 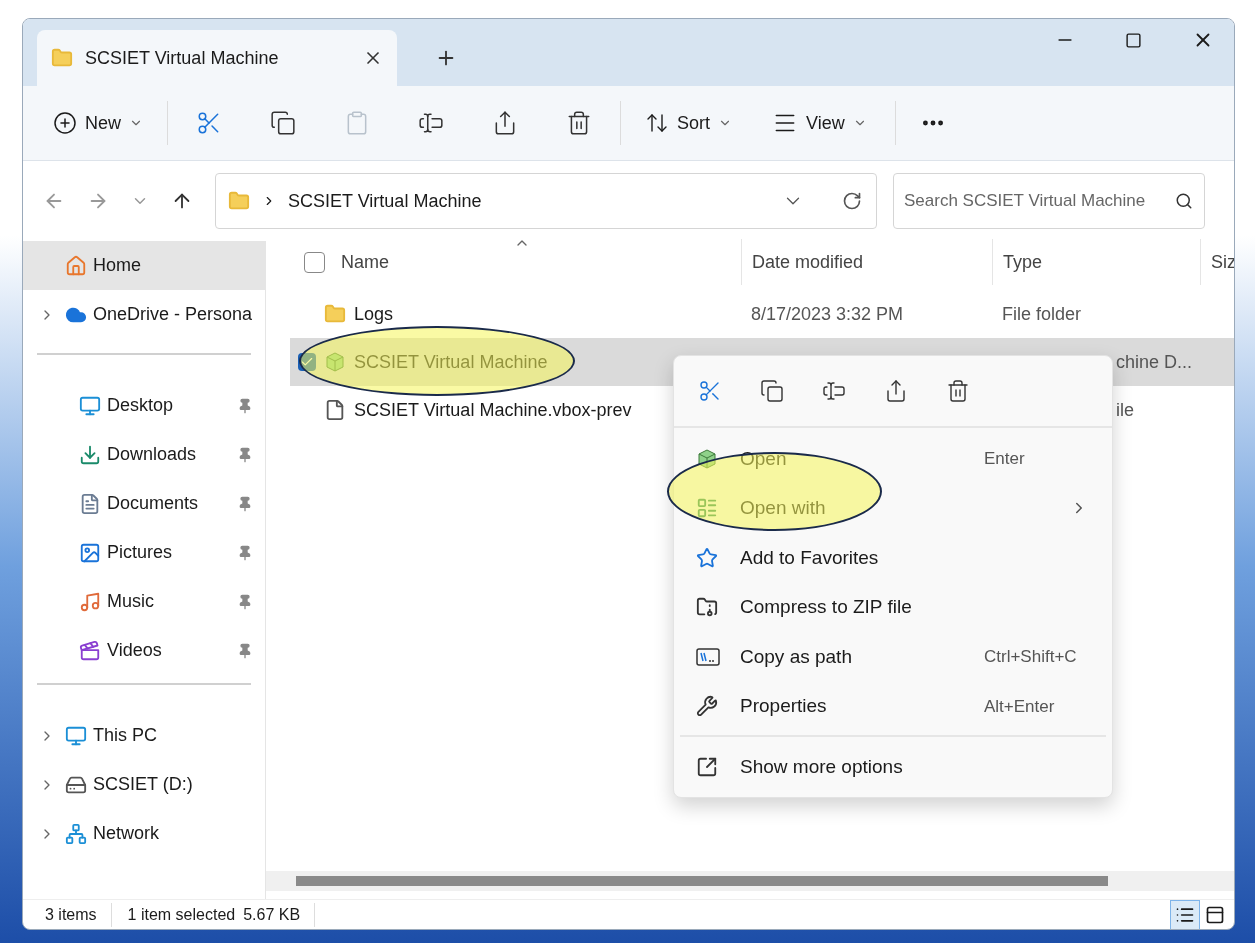 I want to click on sort-icon, so click(x=657, y=123).